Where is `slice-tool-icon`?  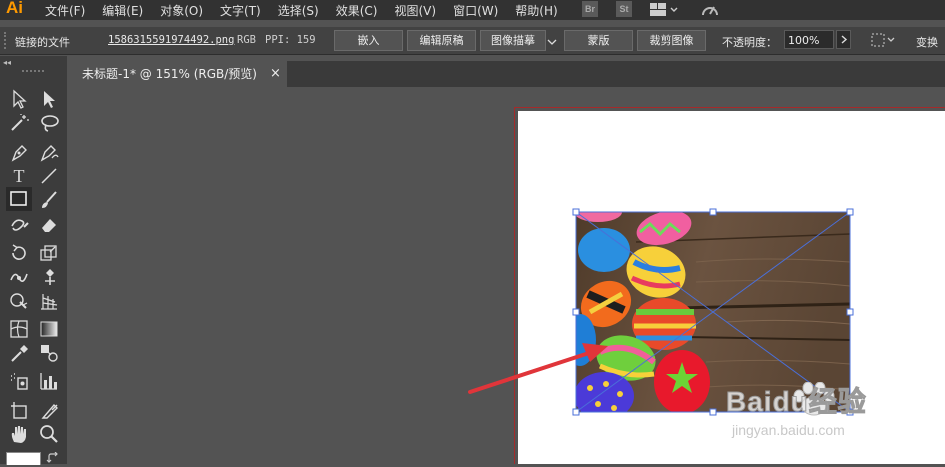 slice-tool-icon is located at coordinates (49, 410).